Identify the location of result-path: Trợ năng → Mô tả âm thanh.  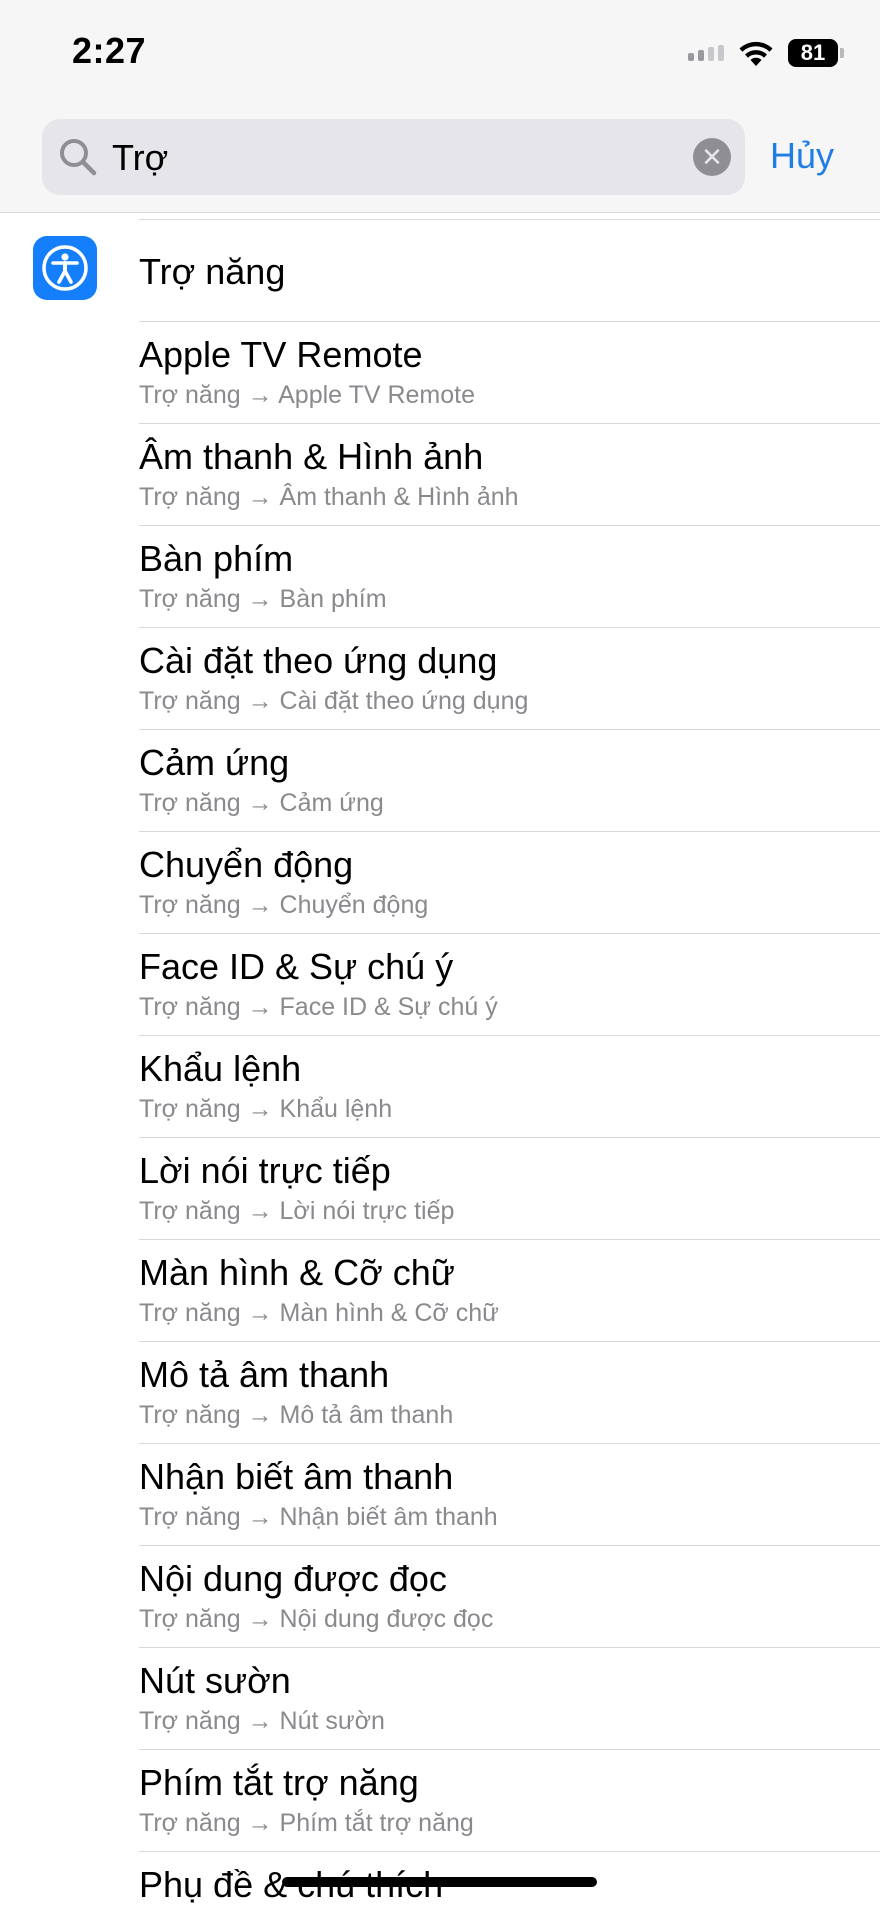
(296, 1415).